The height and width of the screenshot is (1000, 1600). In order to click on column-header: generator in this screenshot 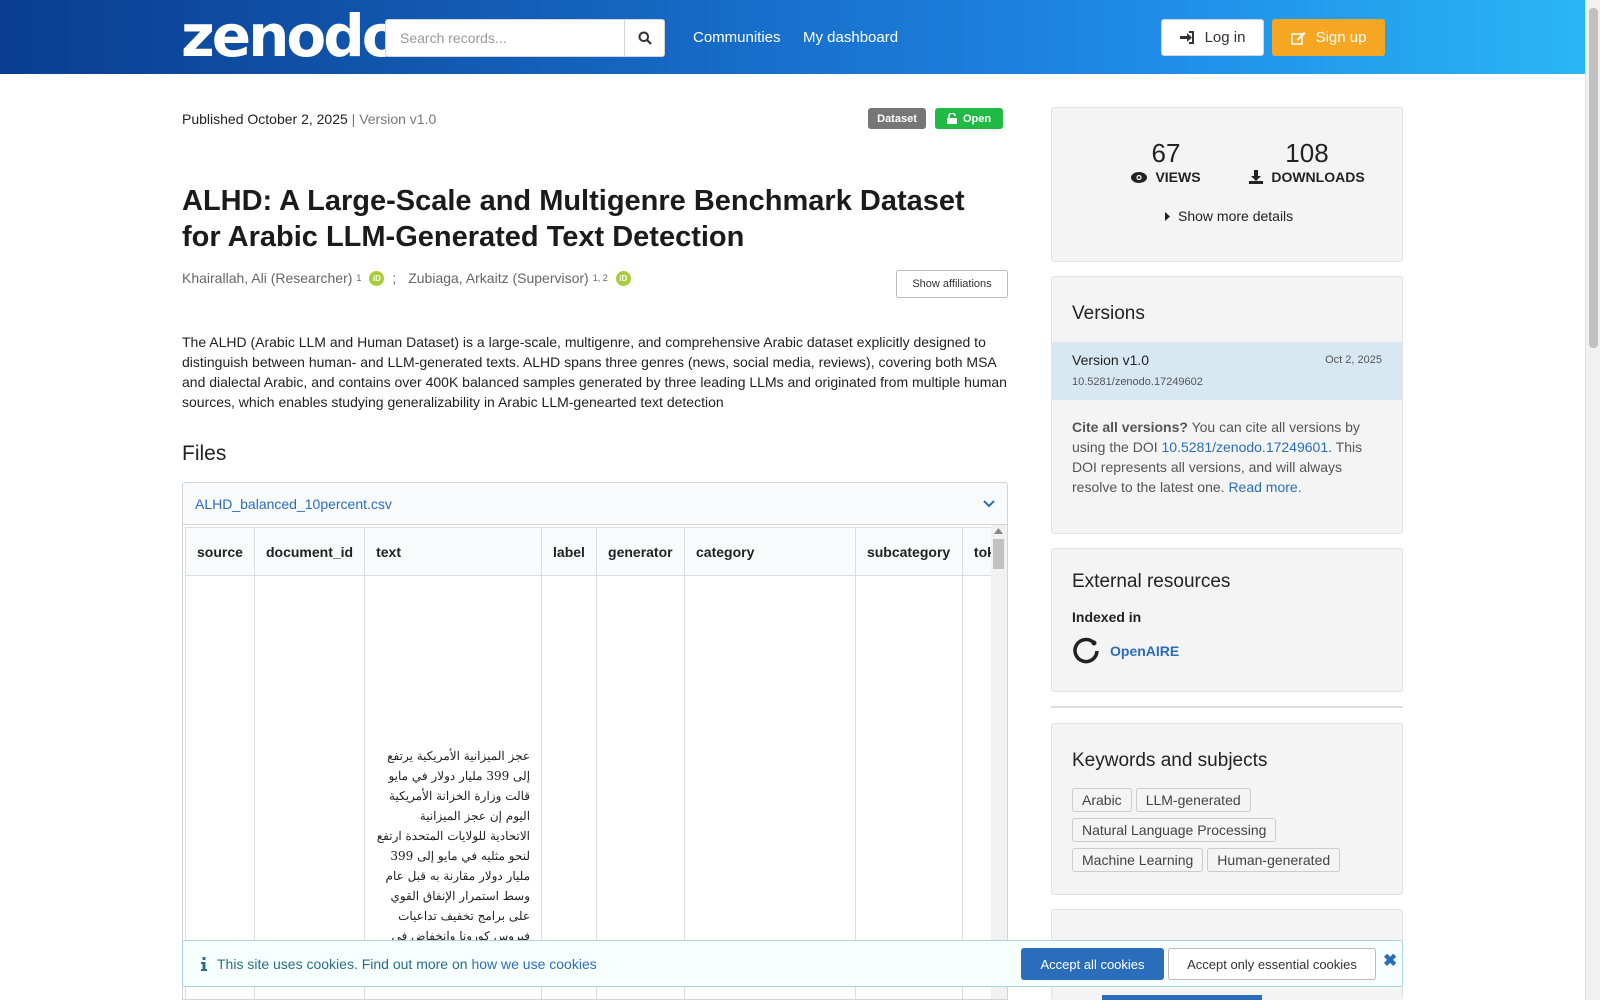, I will do `click(640, 551)`.